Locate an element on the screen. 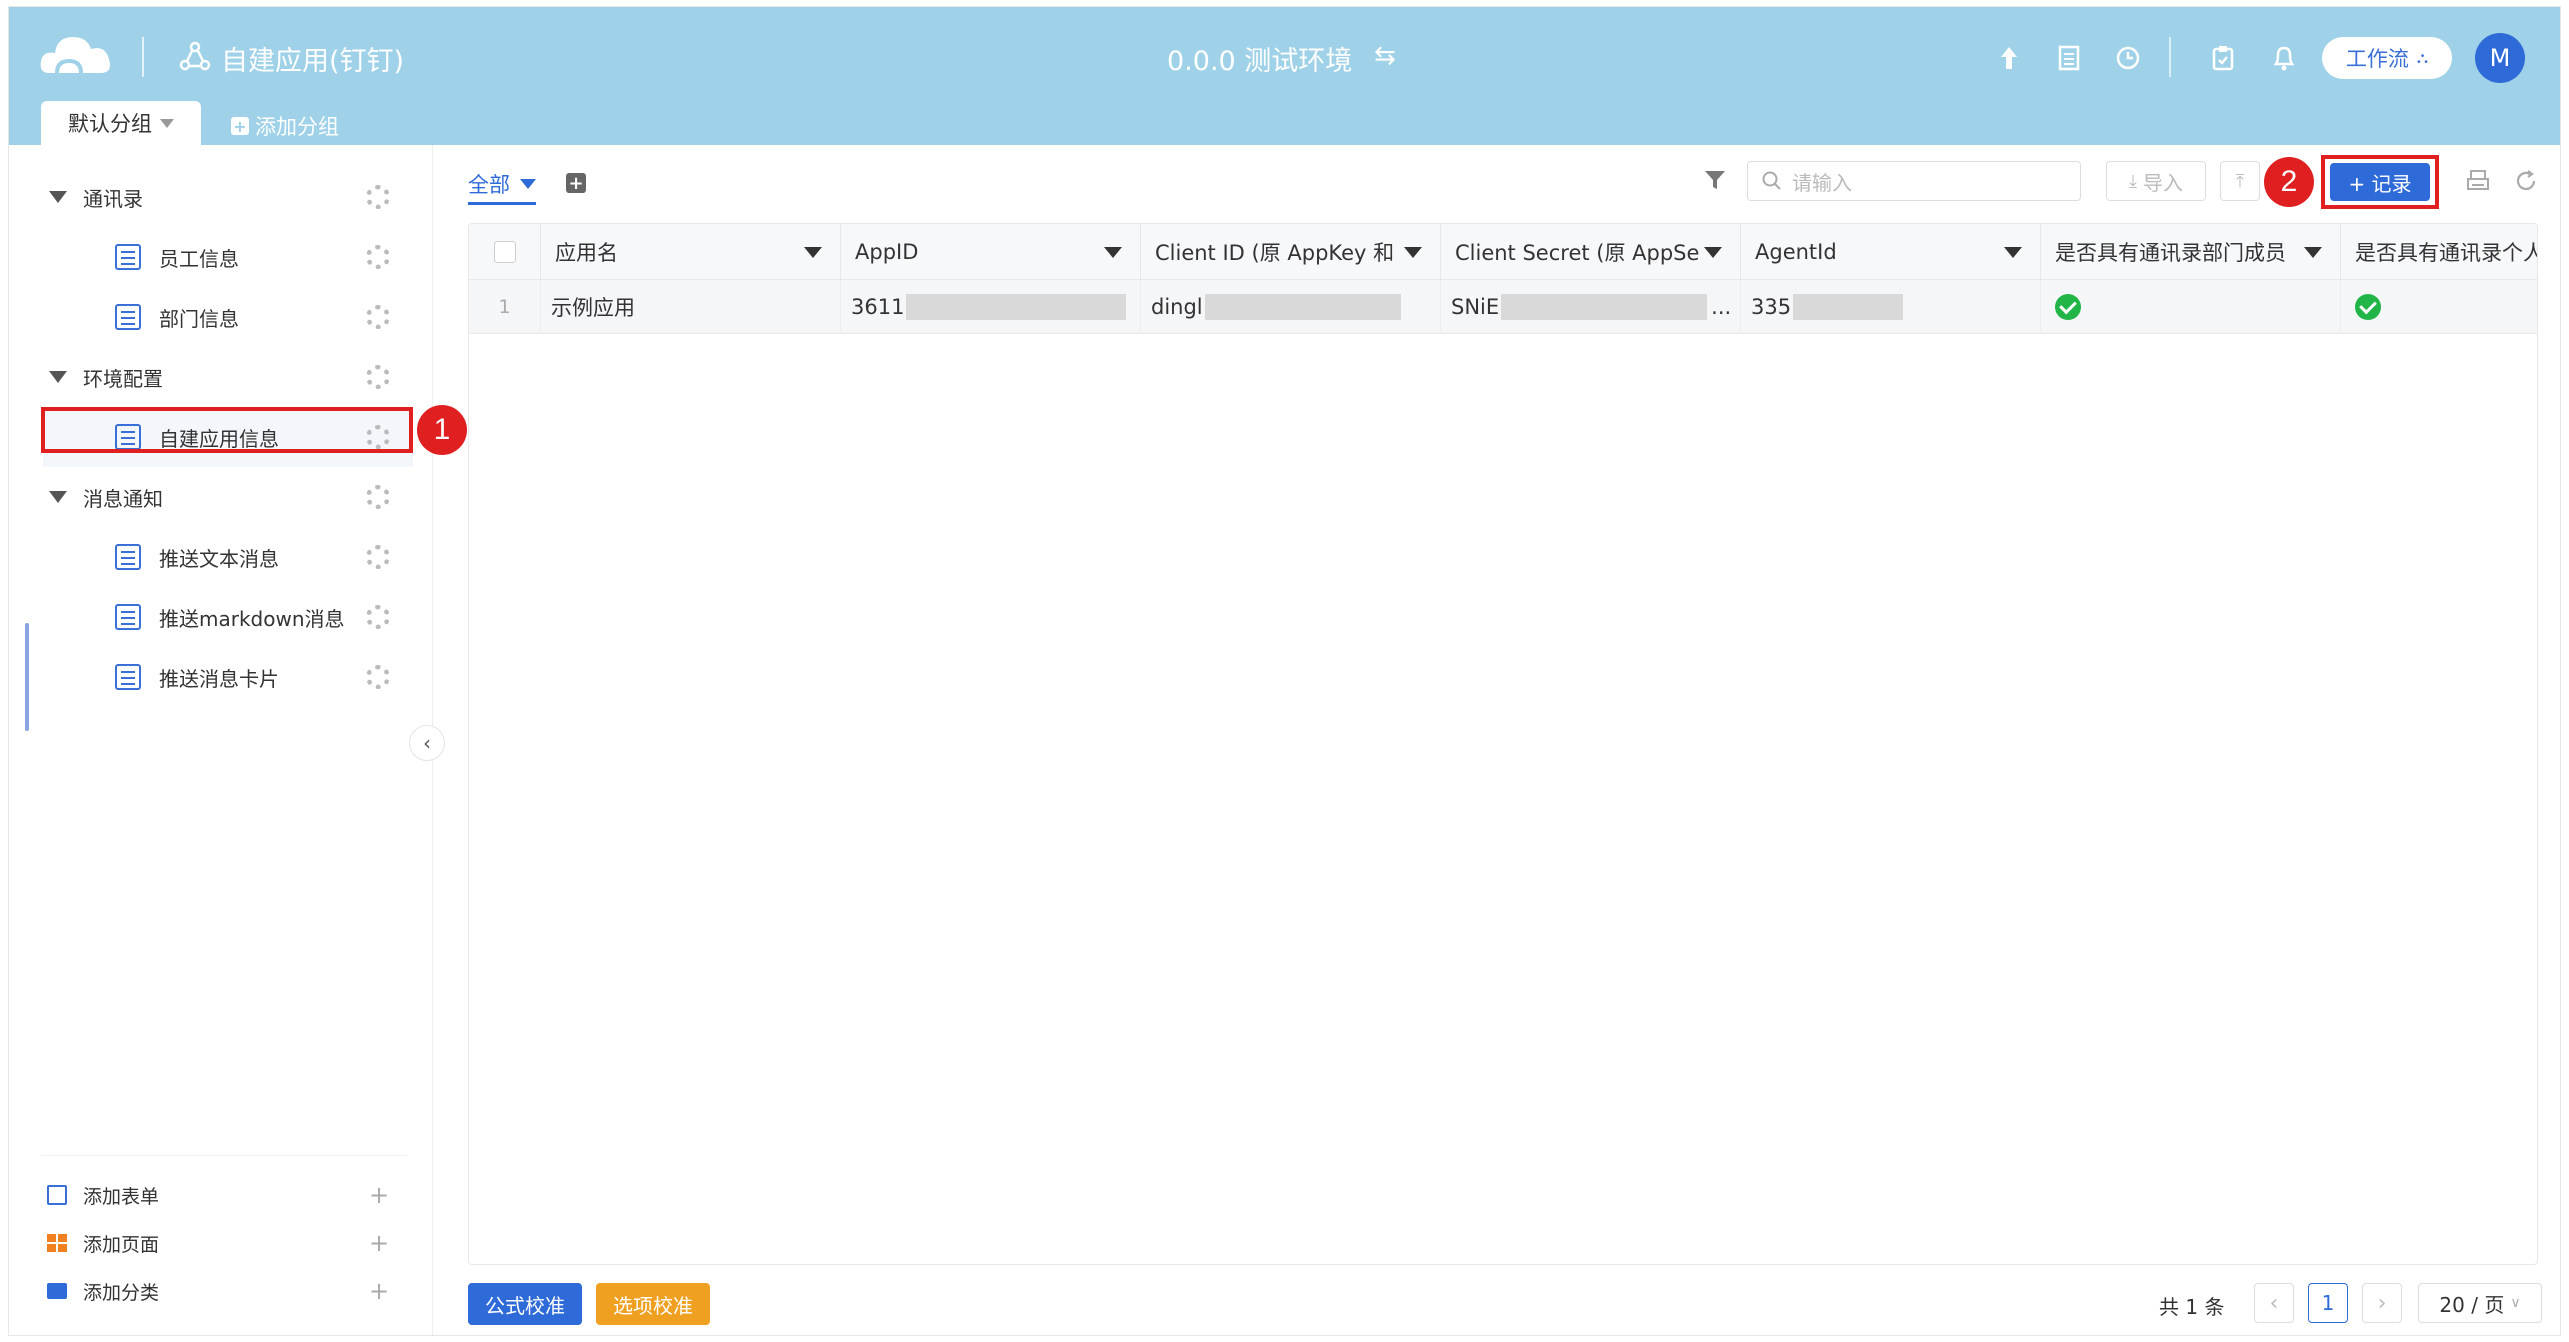 The width and height of the screenshot is (2569, 1342). sidebar-group-env-config: 环境配置 is located at coordinates (221, 377).